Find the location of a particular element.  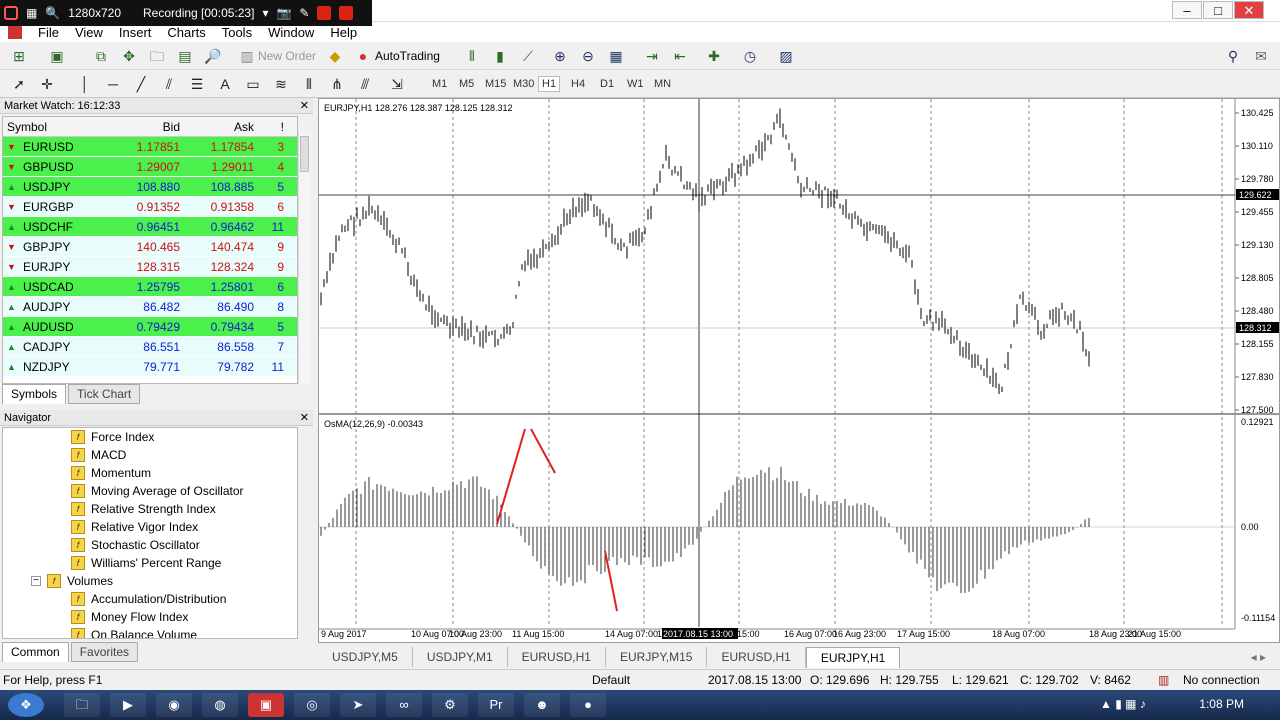

table-row: ▲ AUDUSD 0.79429 0.79434 5 is located at coordinates (150, 327).